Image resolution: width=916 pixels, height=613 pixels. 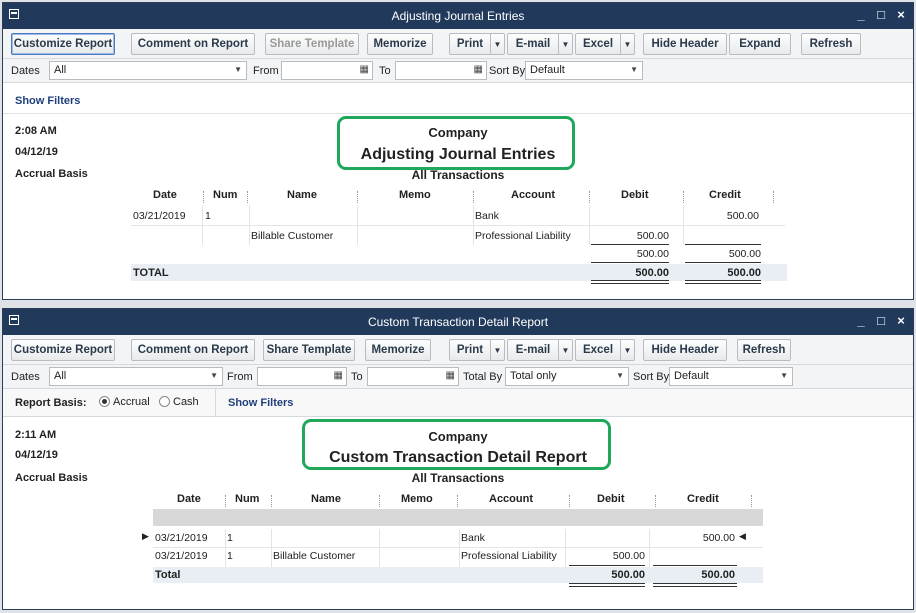 I want to click on subtotal-debit: 500.00, so click(x=652, y=254).